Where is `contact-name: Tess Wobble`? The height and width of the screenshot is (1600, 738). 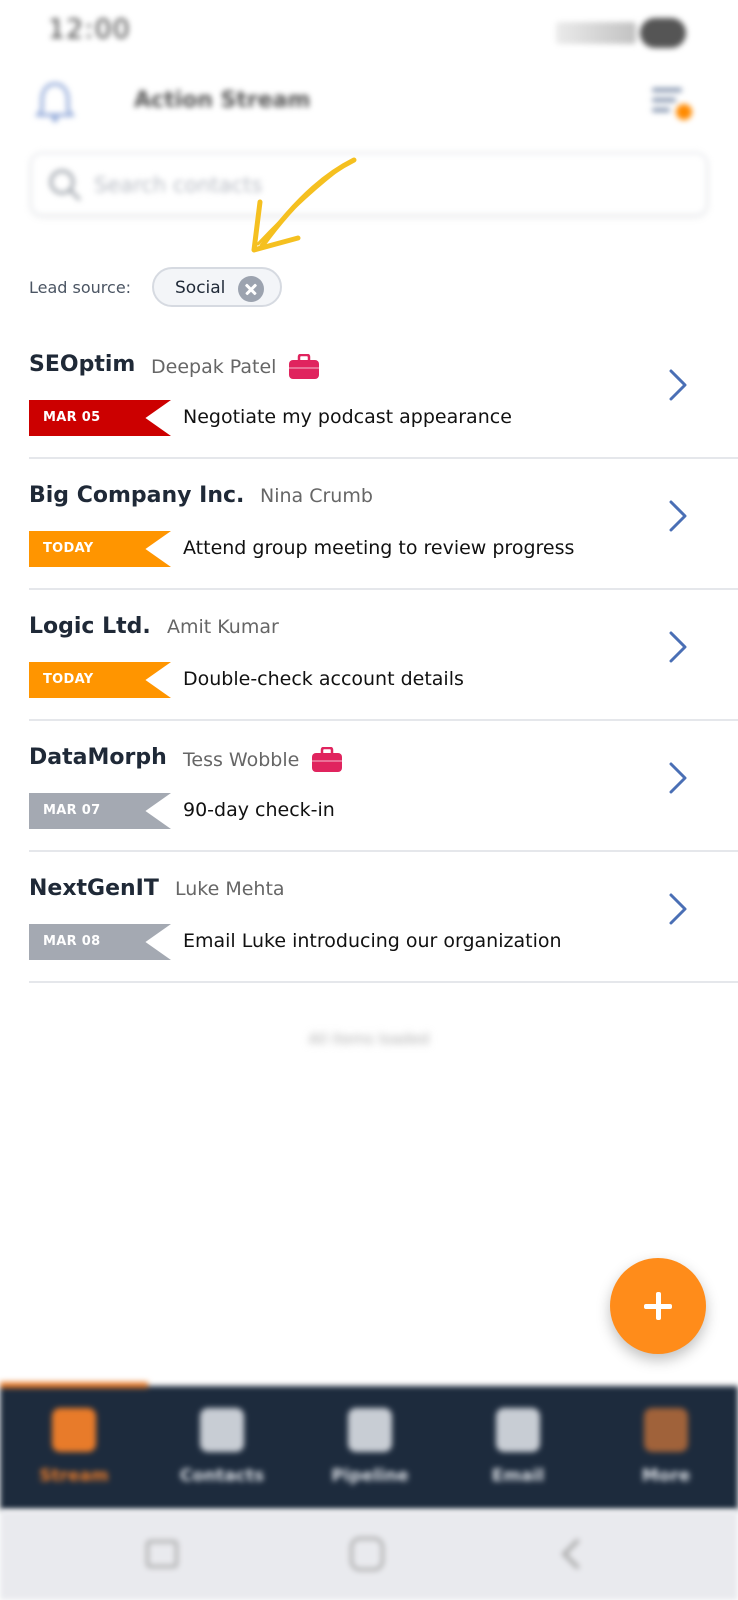
contact-name: Tess Wobble is located at coordinates (241, 760).